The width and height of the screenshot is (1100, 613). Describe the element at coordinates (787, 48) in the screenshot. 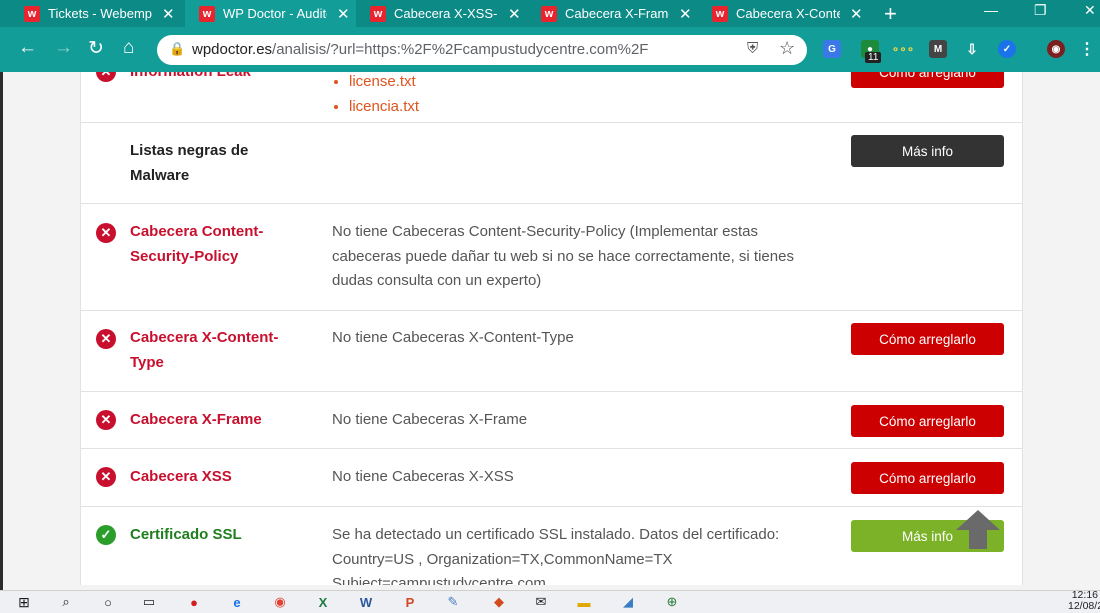

I see `bookmark-star-icon: ☆` at that location.